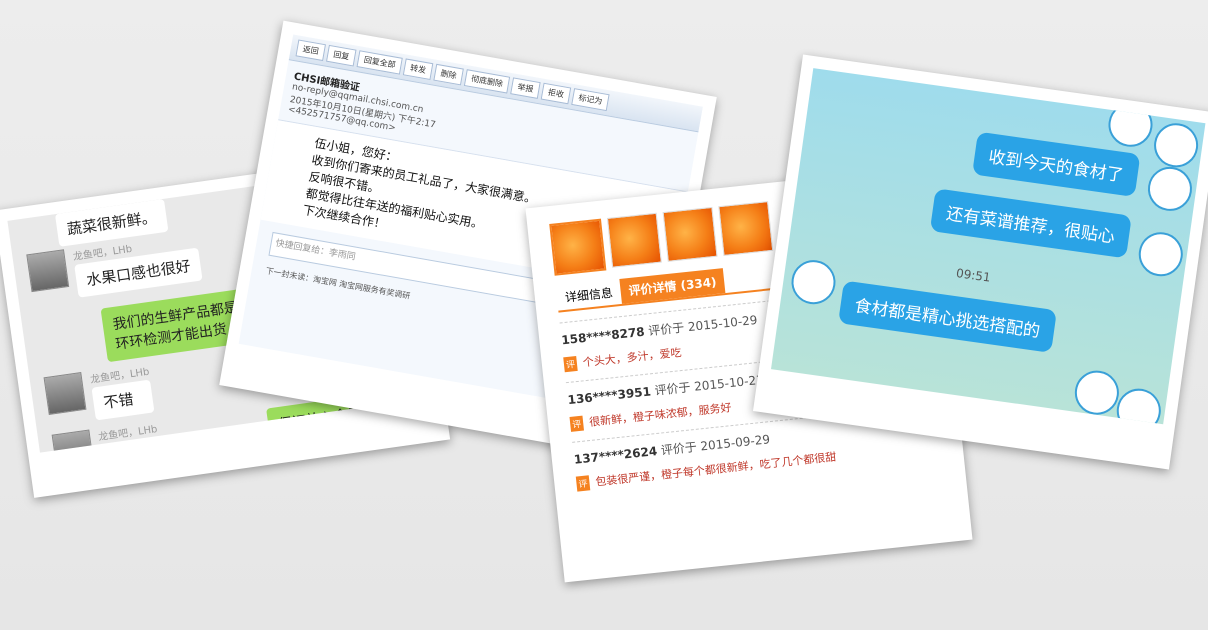 The height and width of the screenshot is (630, 1208). Describe the element at coordinates (341, 55) in the screenshot. I see `reply-button: 回复` at that location.